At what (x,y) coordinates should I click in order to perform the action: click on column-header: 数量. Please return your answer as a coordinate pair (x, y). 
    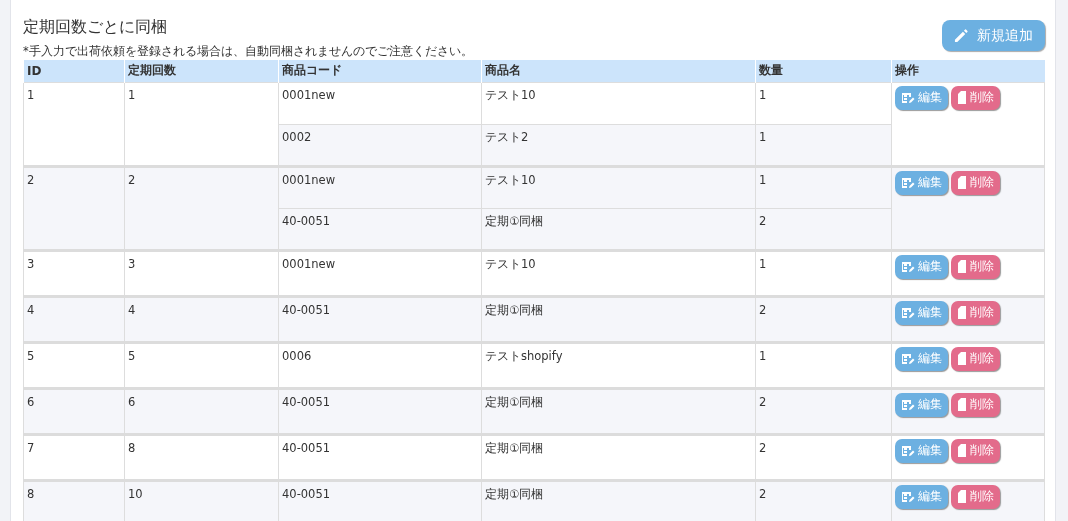
    Looking at the image, I should click on (823, 71).